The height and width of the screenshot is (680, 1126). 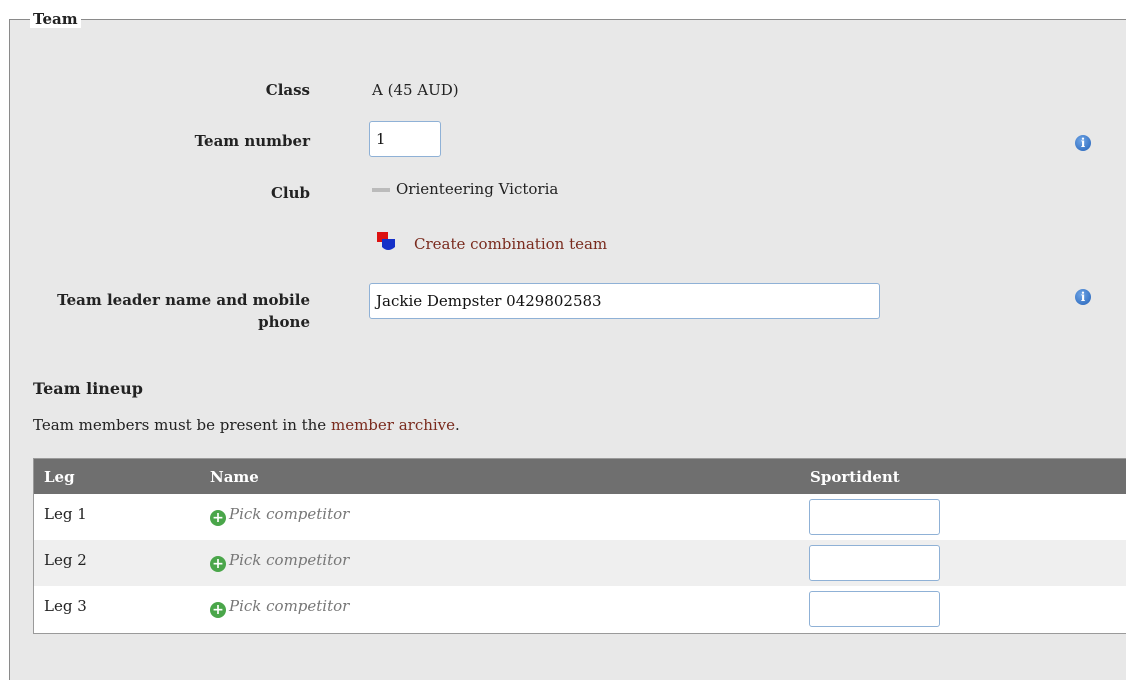 I want to click on team-number-input: 1, so click(x=405, y=139).